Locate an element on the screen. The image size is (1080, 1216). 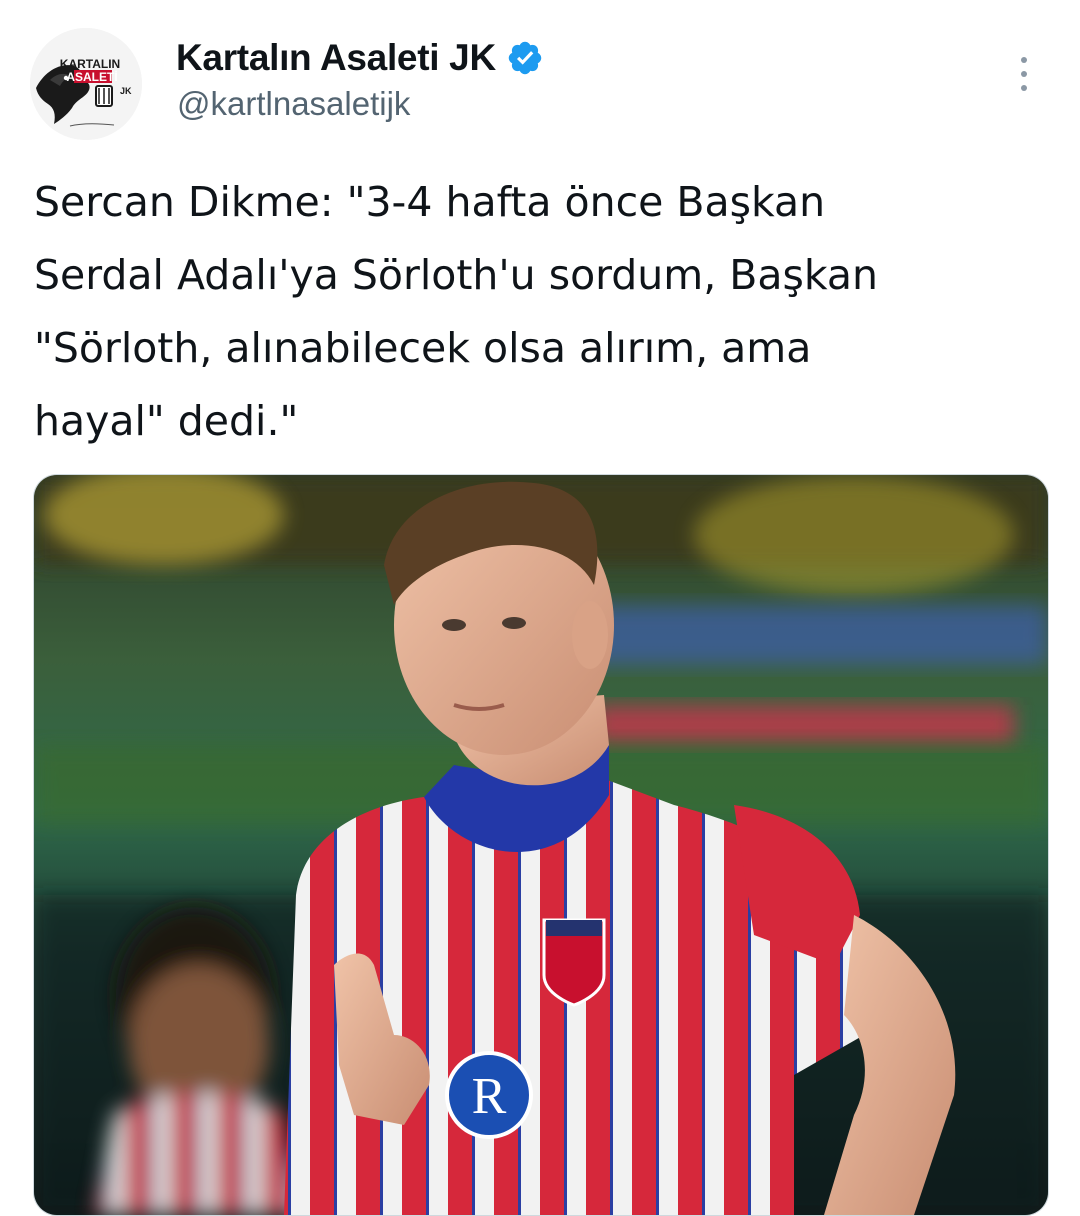
author-handle: @kartlnasaletijk is located at coordinates (293, 104).